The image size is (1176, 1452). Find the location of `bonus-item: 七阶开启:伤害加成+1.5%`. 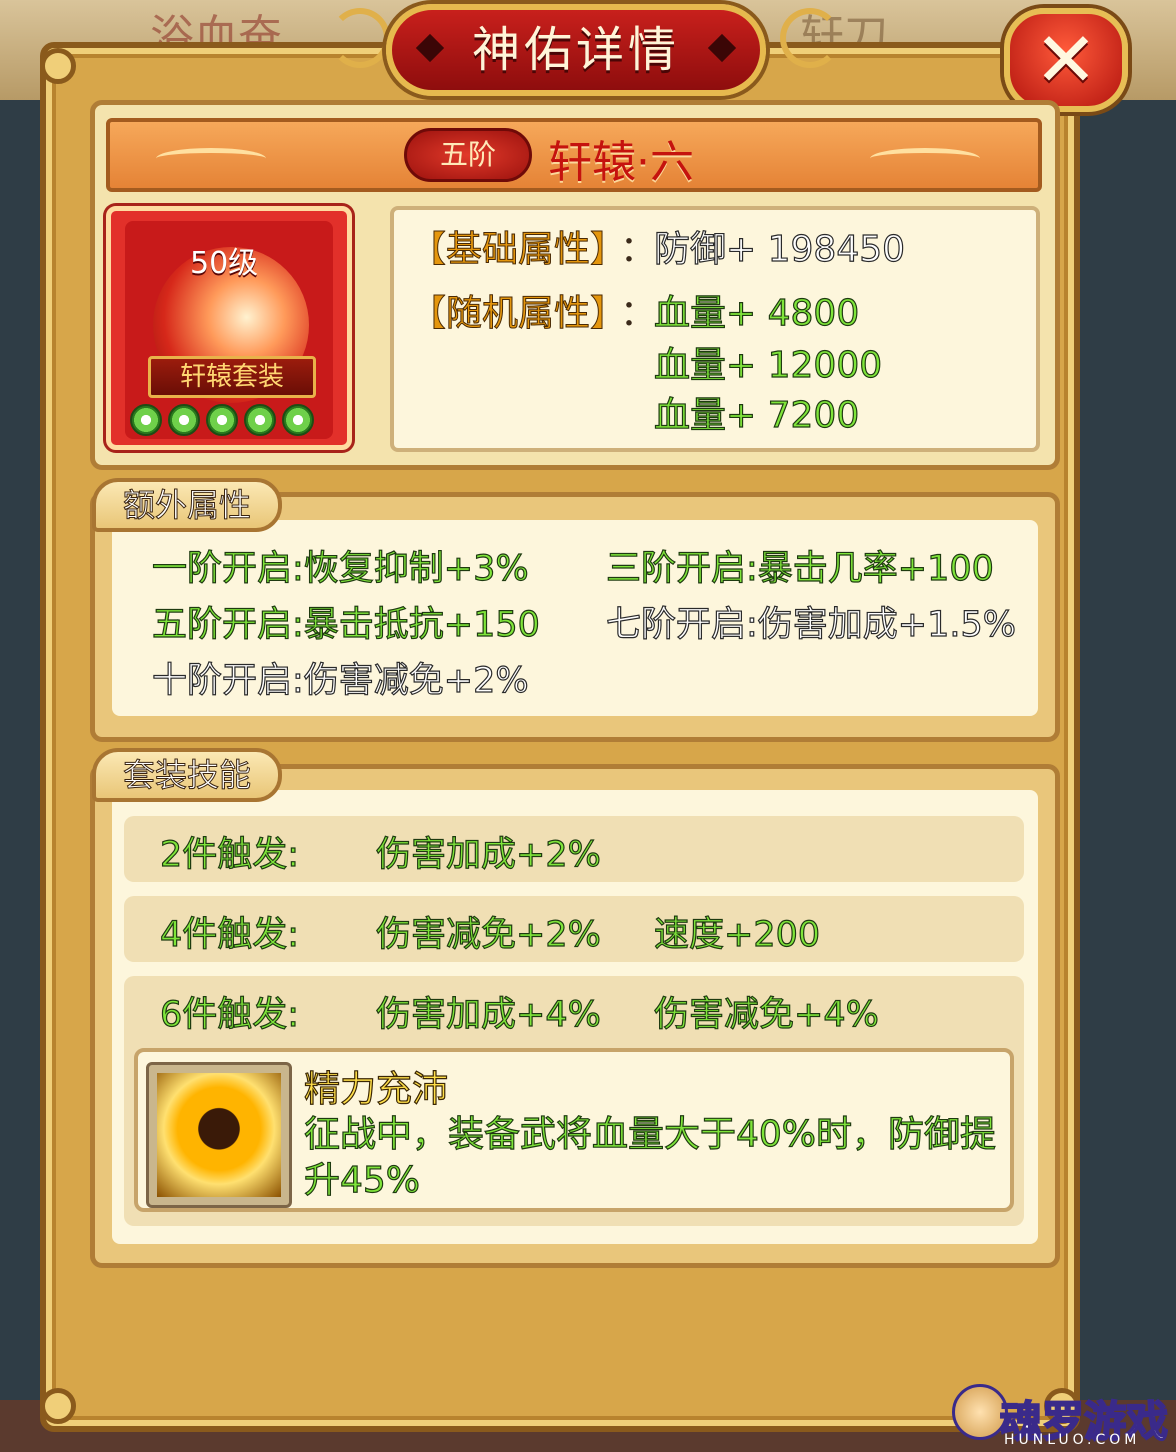

bonus-item: 七阶开启:伤害加成+1.5% is located at coordinates (811, 624).